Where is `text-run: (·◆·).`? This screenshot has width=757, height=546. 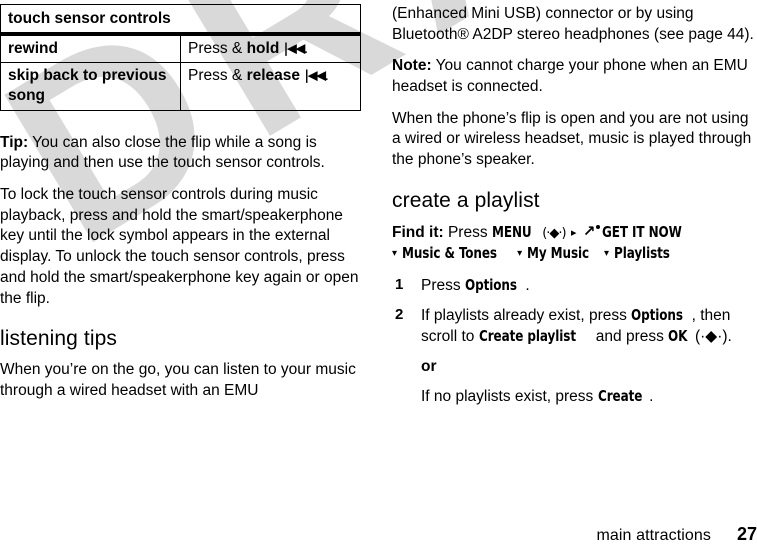 text-run: (·◆·). is located at coordinates (711, 337).